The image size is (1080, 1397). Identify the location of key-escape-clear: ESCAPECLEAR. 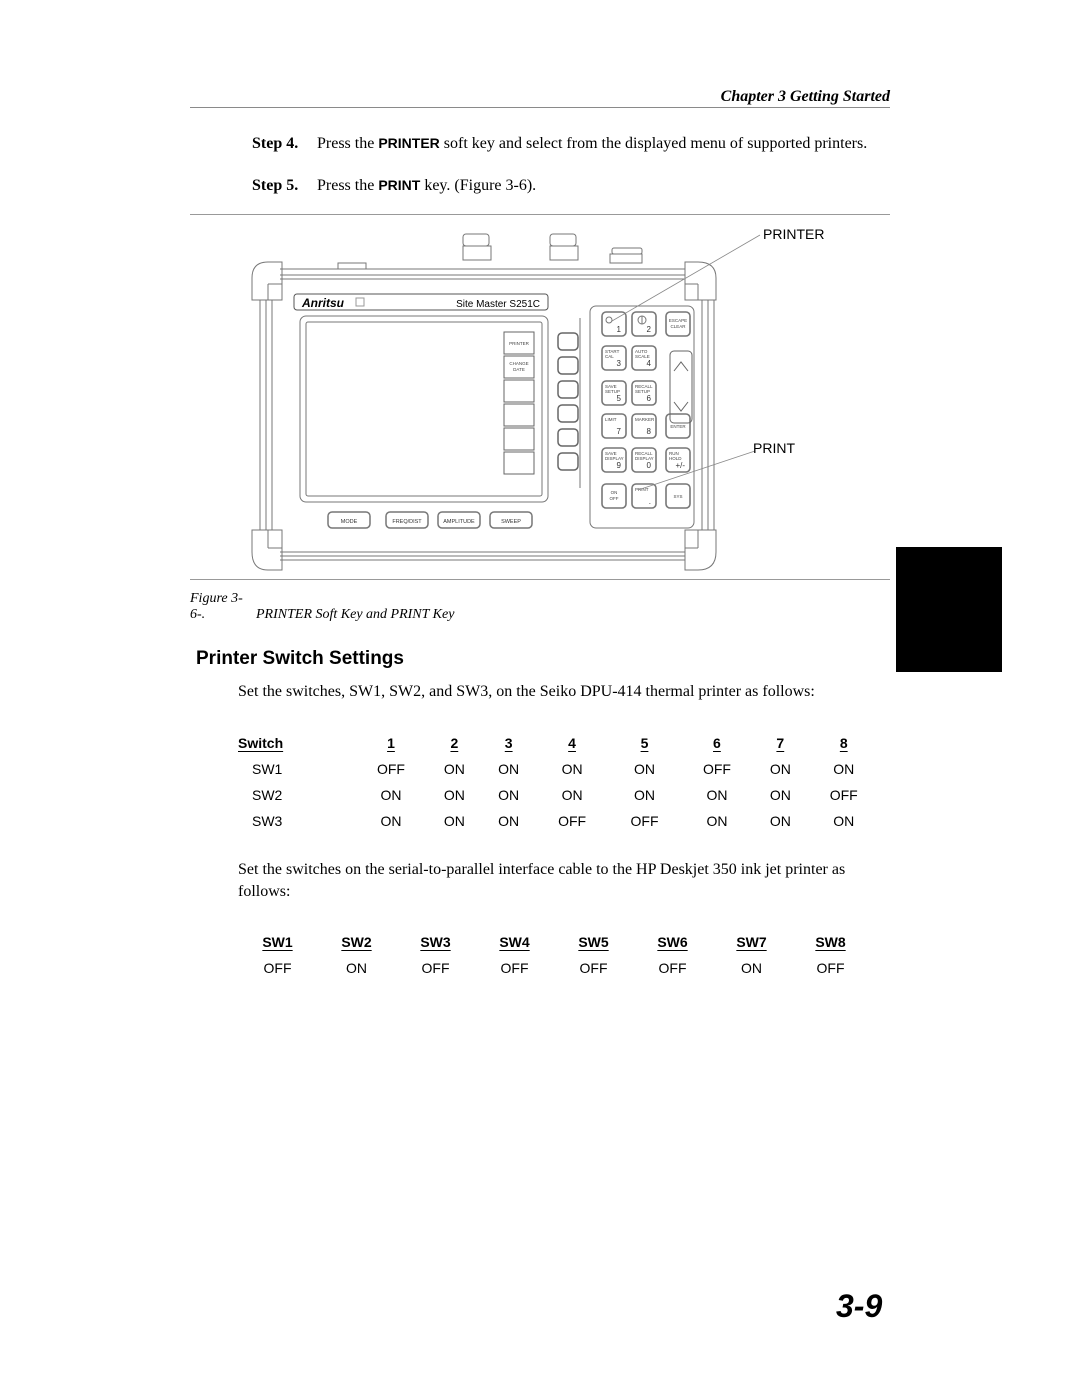
(678, 324).